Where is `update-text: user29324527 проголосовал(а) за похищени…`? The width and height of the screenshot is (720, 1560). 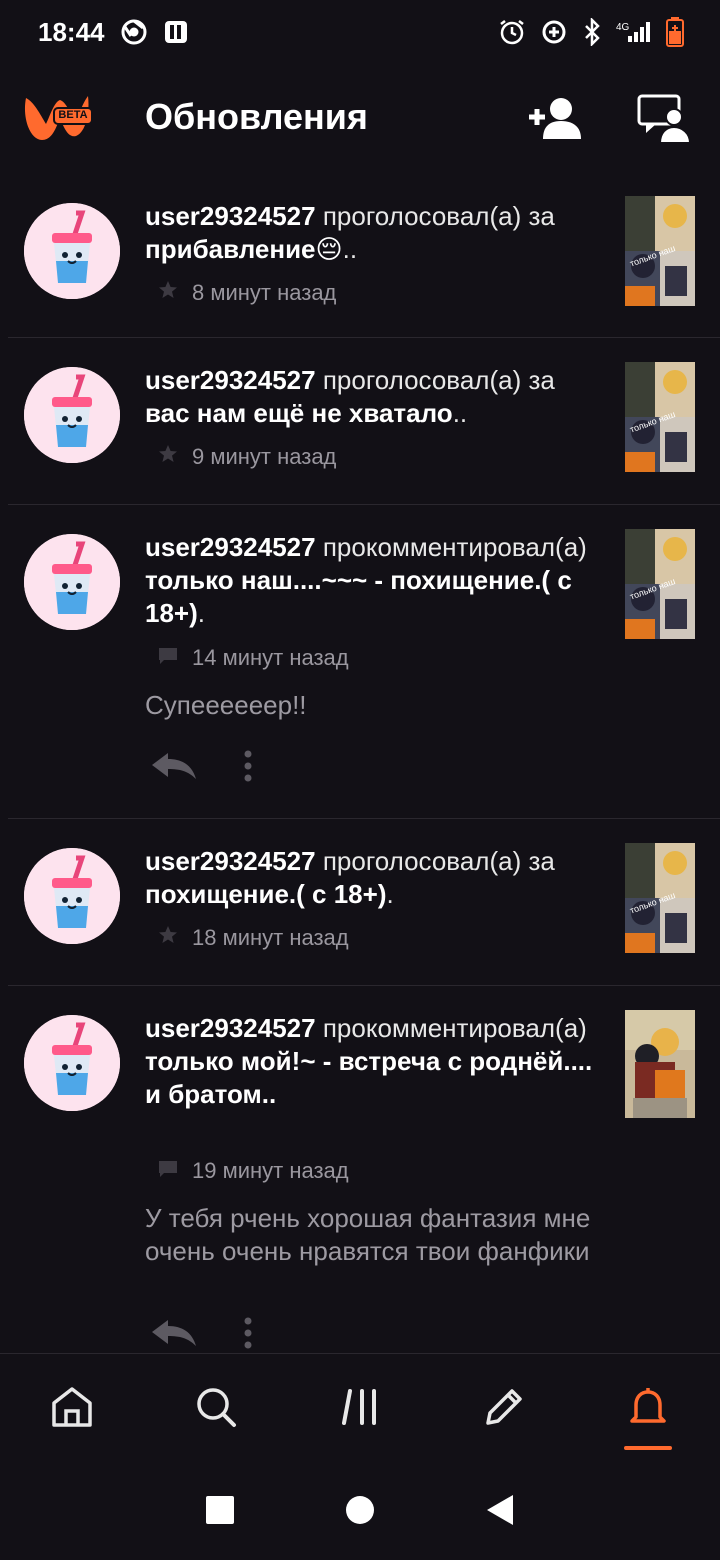
update-text: user29324527 проголосовал(а) за похищени… is located at coordinates (370, 878).